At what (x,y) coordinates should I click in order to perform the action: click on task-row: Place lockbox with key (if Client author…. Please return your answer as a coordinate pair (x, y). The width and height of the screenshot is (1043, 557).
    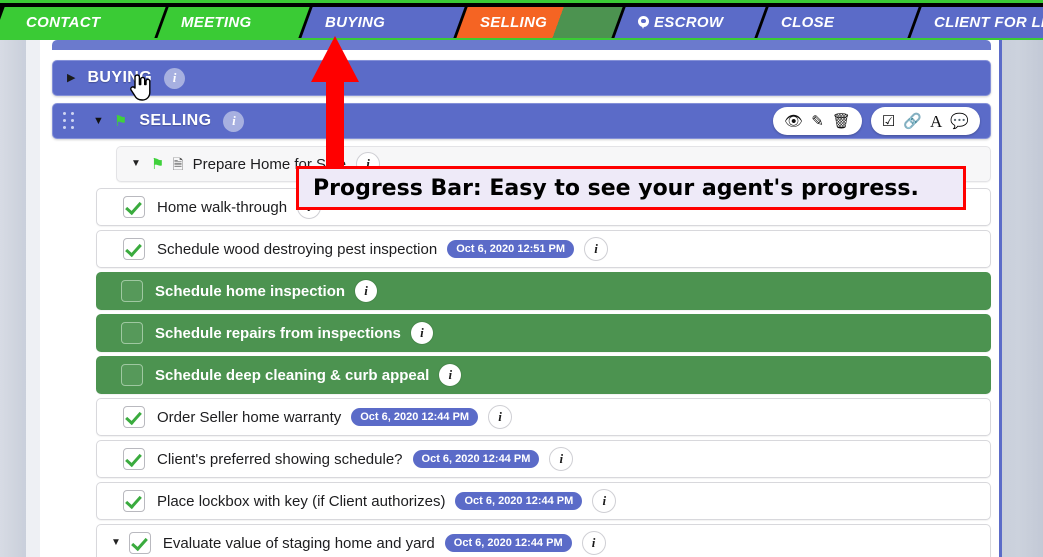
    Looking at the image, I should click on (543, 501).